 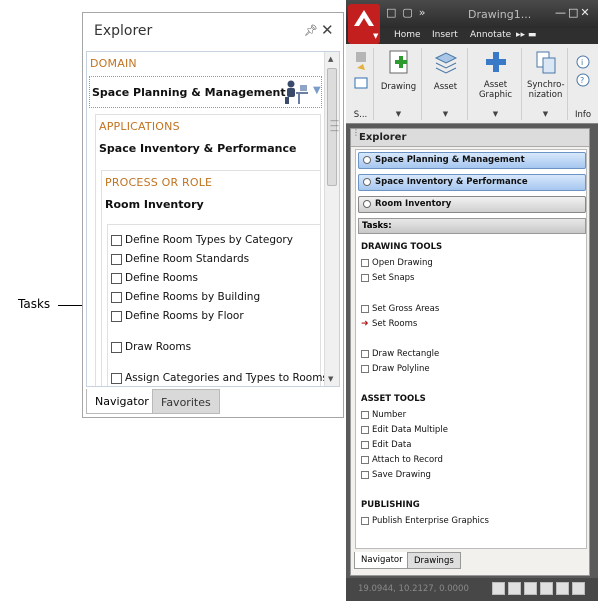 What do you see at coordinates (327, 30) in the screenshot?
I see `close-icon: ✕` at bounding box center [327, 30].